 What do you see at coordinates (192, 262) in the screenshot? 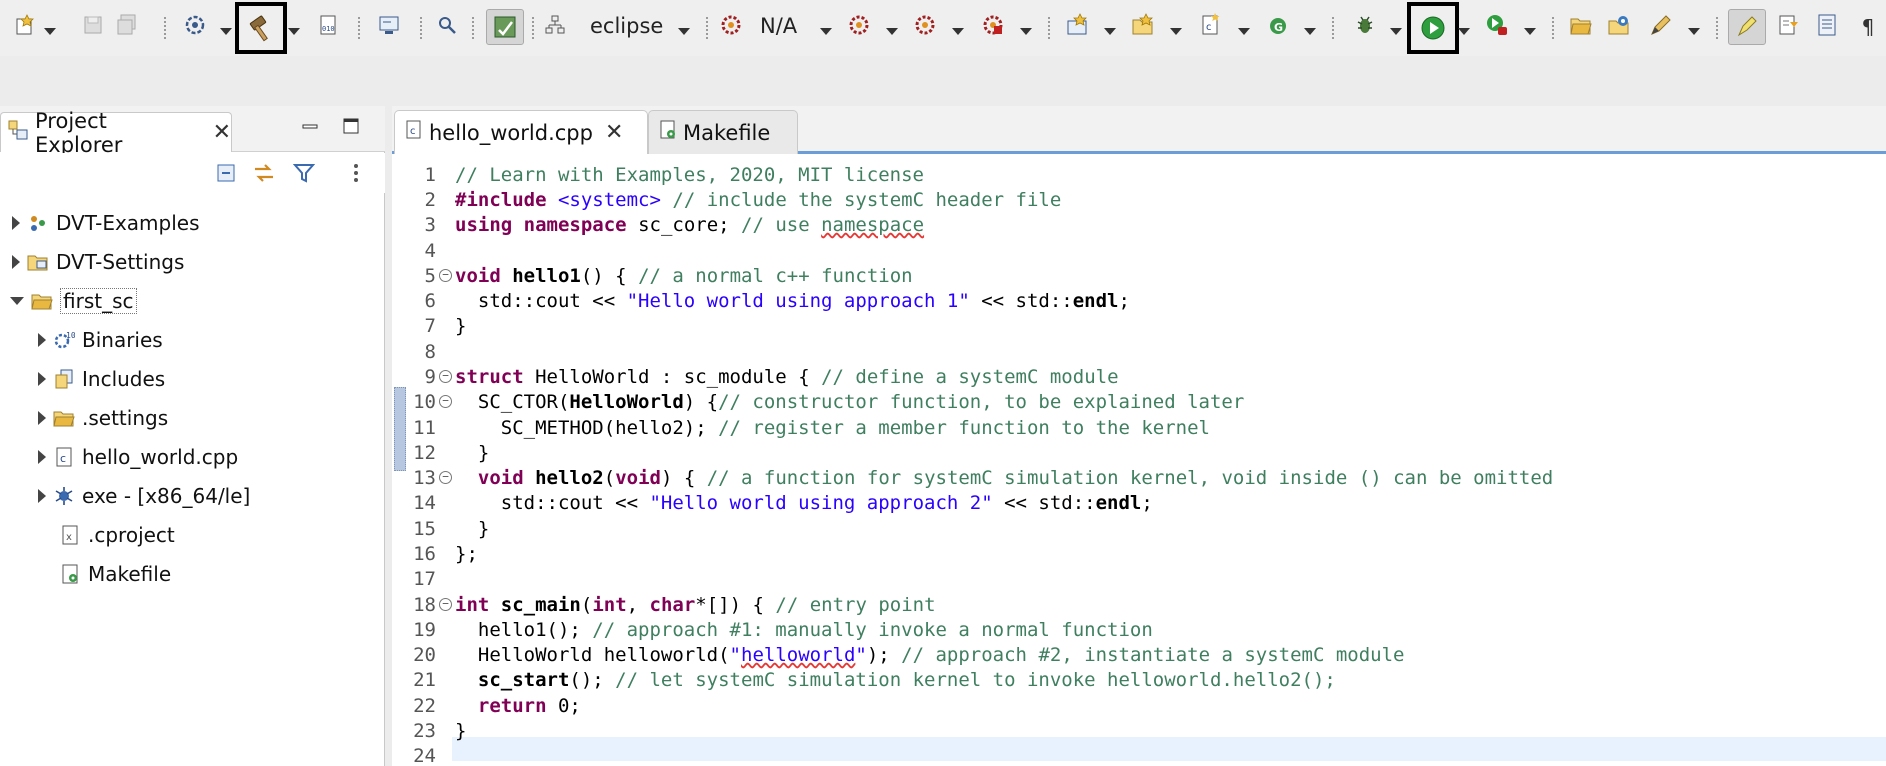
I see `tree-item-dvt-settings: DVT-Settings` at bounding box center [192, 262].